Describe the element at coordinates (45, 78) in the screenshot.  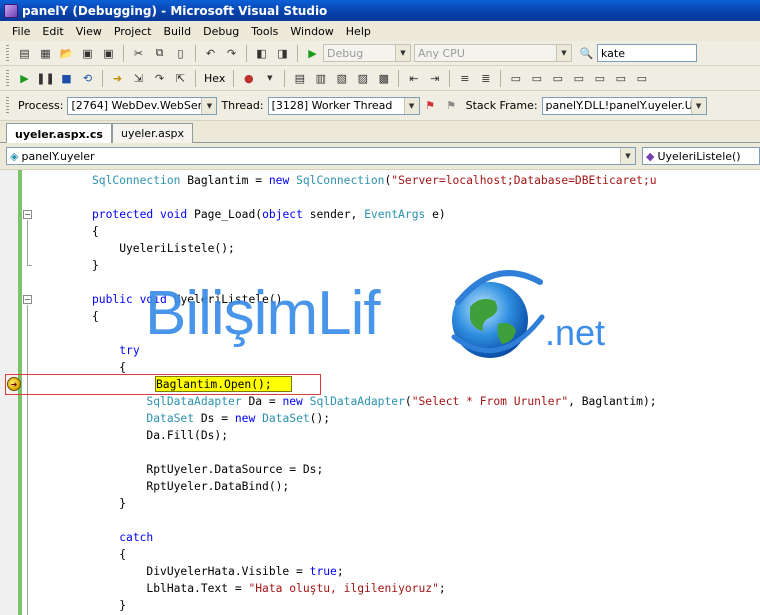
I see `break-all-icon: ❚❚` at that location.